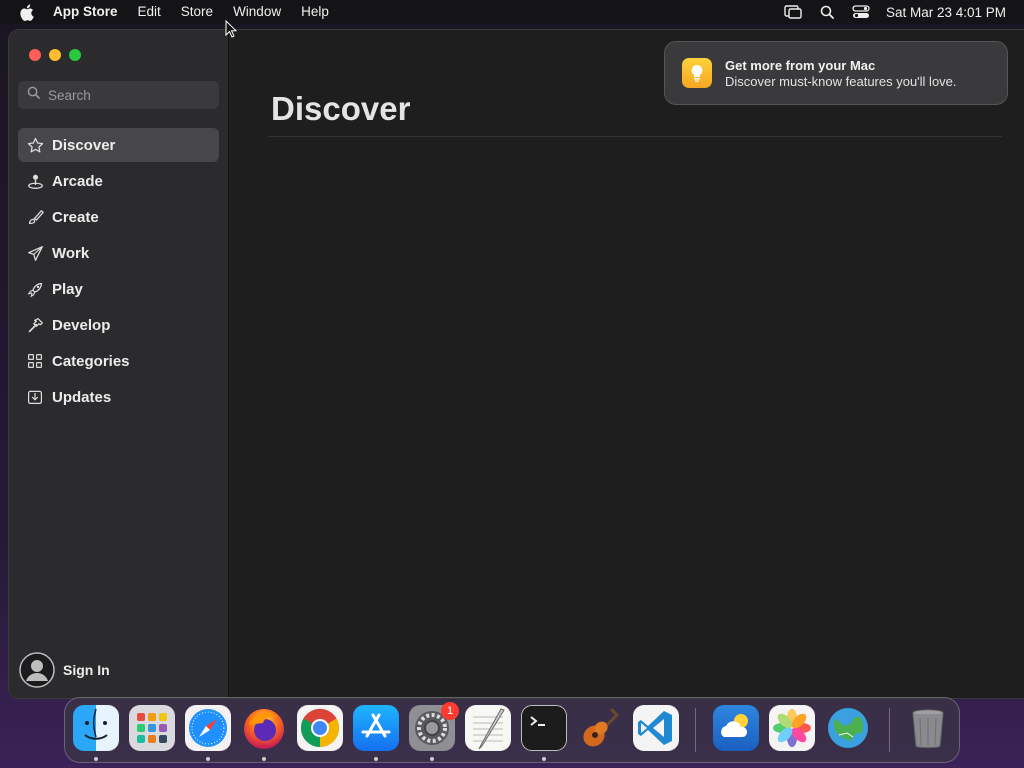 The image size is (1024, 768). What do you see at coordinates (800, 65) in the screenshot?
I see `notification-title: Get more from your Mac` at bounding box center [800, 65].